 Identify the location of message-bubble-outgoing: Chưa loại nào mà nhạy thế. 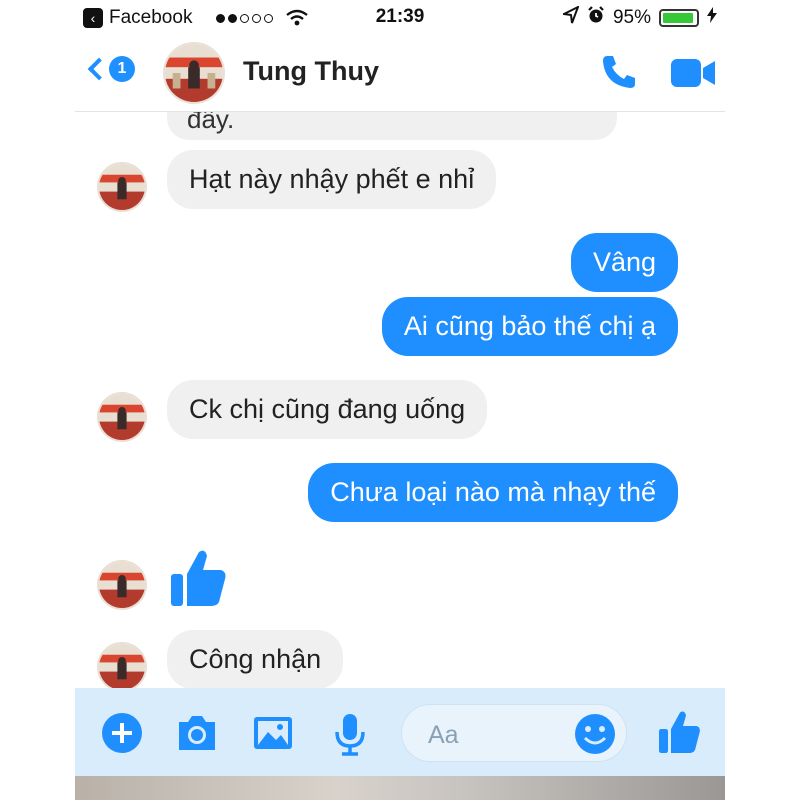
(493, 492).